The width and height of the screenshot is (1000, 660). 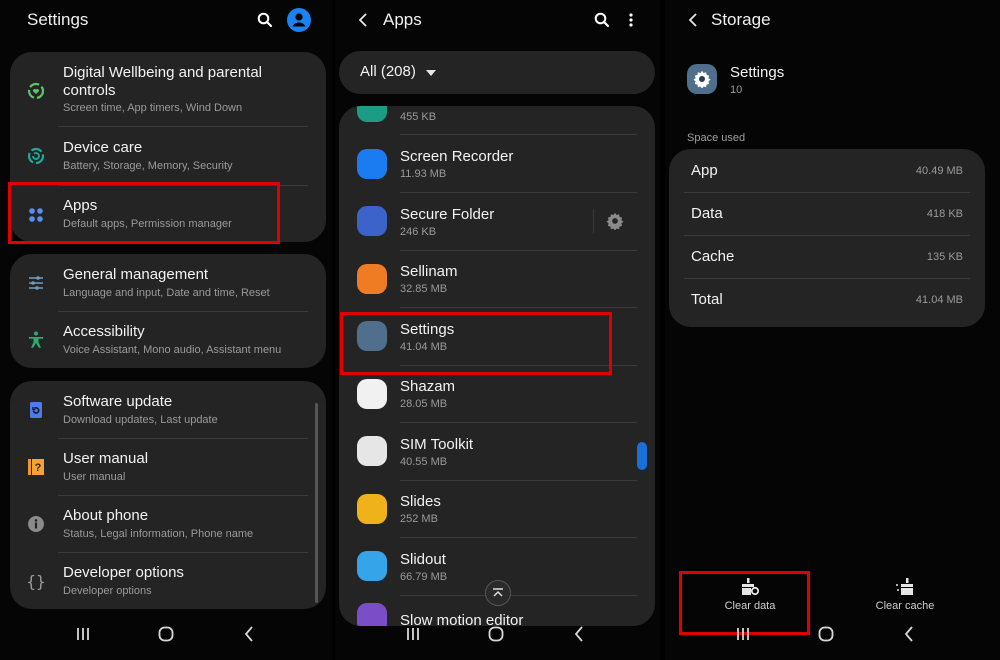 What do you see at coordinates (136, 274) in the screenshot?
I see `settings-item-title: General management` at bounding box center [136, 274].